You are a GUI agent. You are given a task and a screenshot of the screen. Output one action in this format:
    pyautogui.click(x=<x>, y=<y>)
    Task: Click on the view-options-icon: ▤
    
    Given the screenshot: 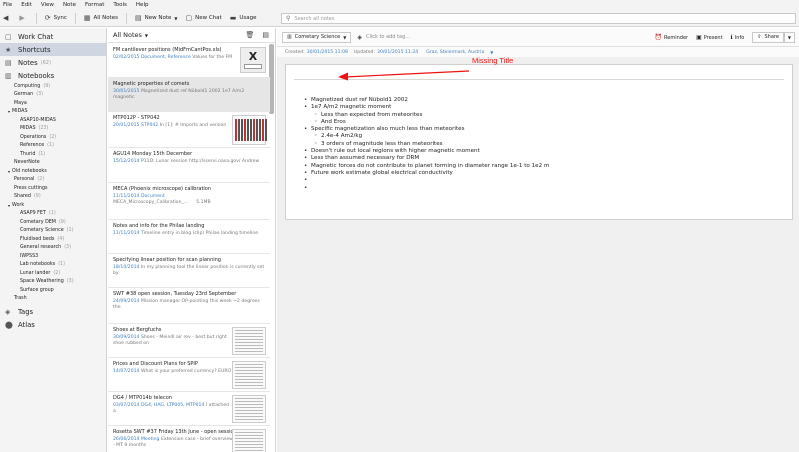 What is the action you would take?
    pyautogui.click(x=265, y=35)
    